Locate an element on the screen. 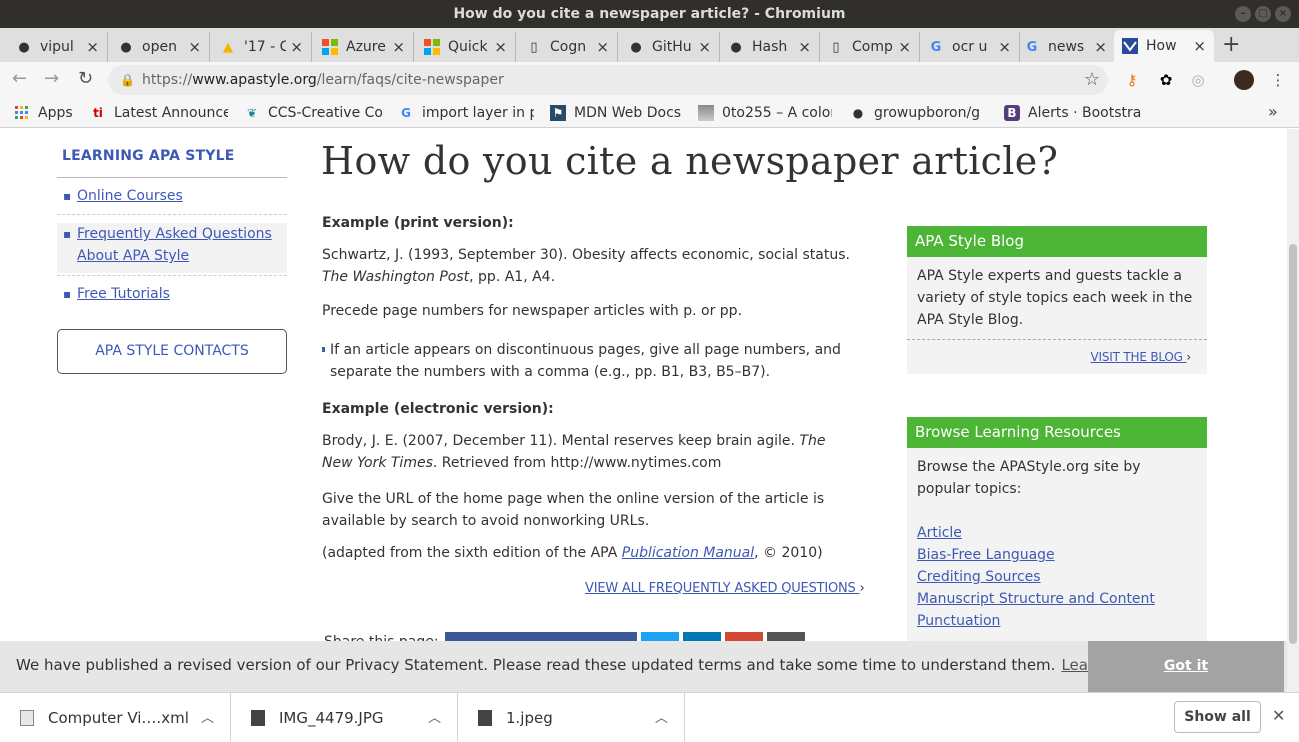 The width and height of the screenshot is (1299, 742). sidebar-item-online-courses: Online Courses is located at coordinates (172, 196).